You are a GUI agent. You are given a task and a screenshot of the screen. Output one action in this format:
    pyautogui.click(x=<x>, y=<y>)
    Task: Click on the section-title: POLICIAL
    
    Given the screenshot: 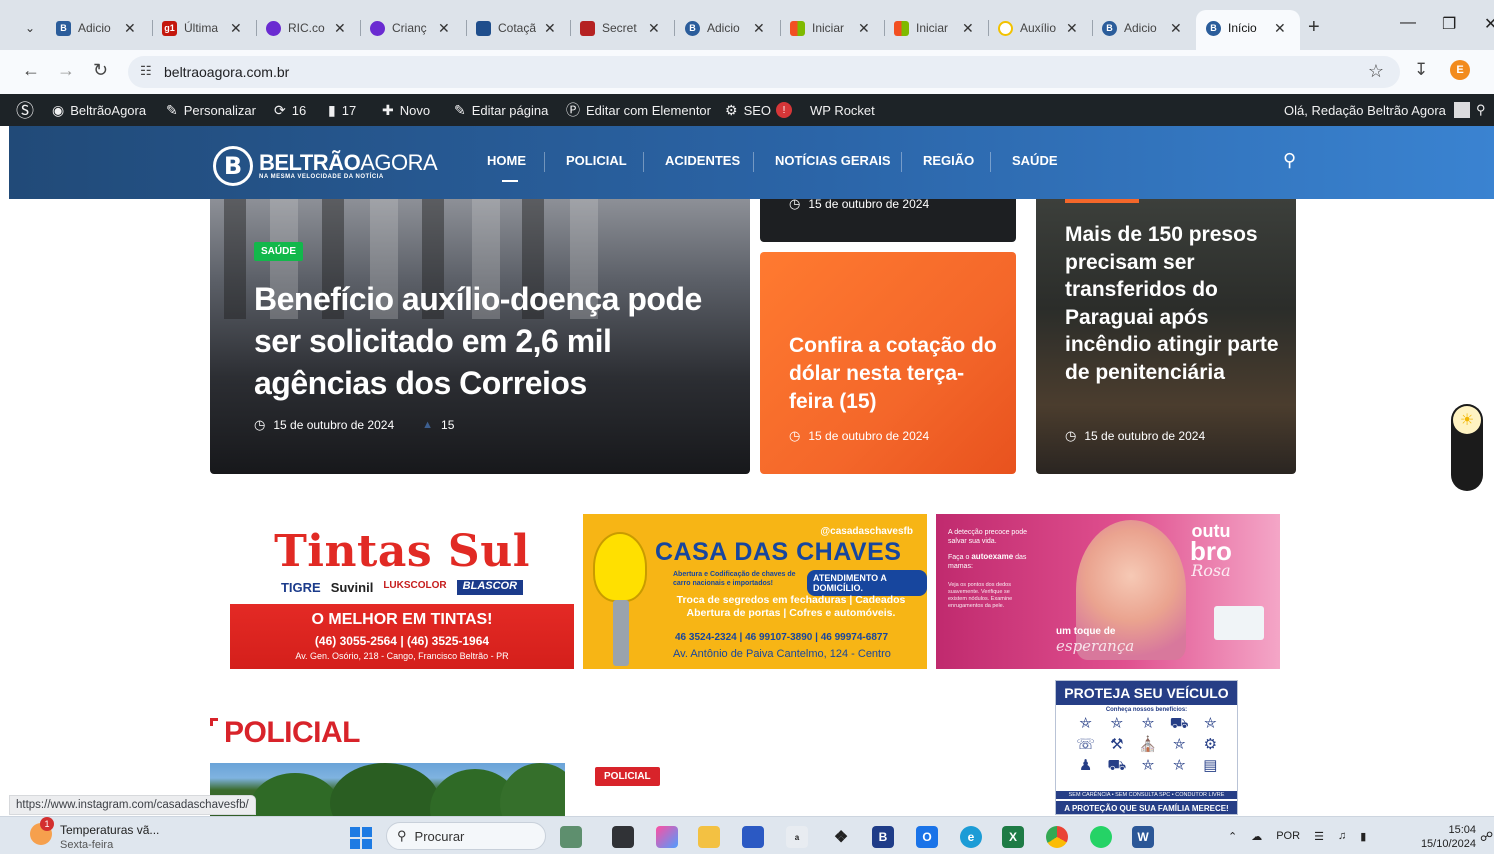 What is the action you would take?
    pyautogui.click(x=292, y=733)
    